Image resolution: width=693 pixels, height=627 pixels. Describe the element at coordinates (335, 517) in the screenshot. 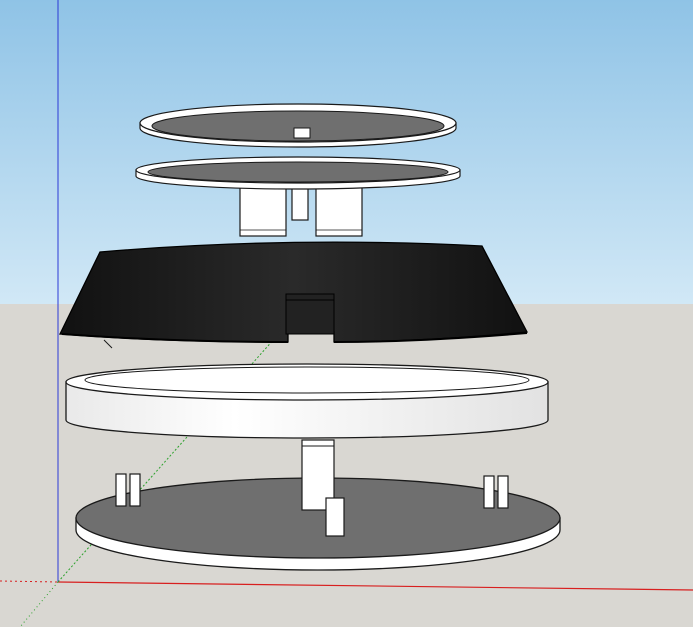

I see `front-peg` at that location.